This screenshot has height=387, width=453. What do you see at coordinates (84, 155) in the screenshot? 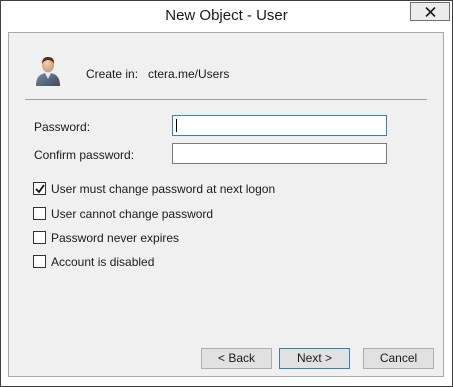
I see `confirm-password-label: Confirm password:` at bounding box center [84, 155].